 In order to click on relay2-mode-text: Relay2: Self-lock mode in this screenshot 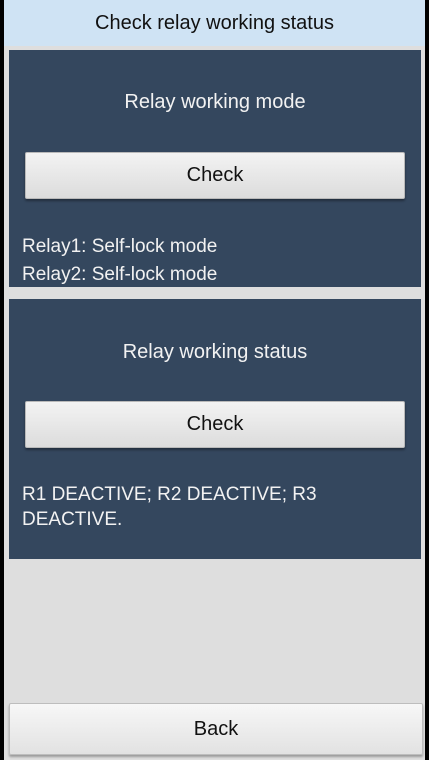, I will do `click(120, 274)`.